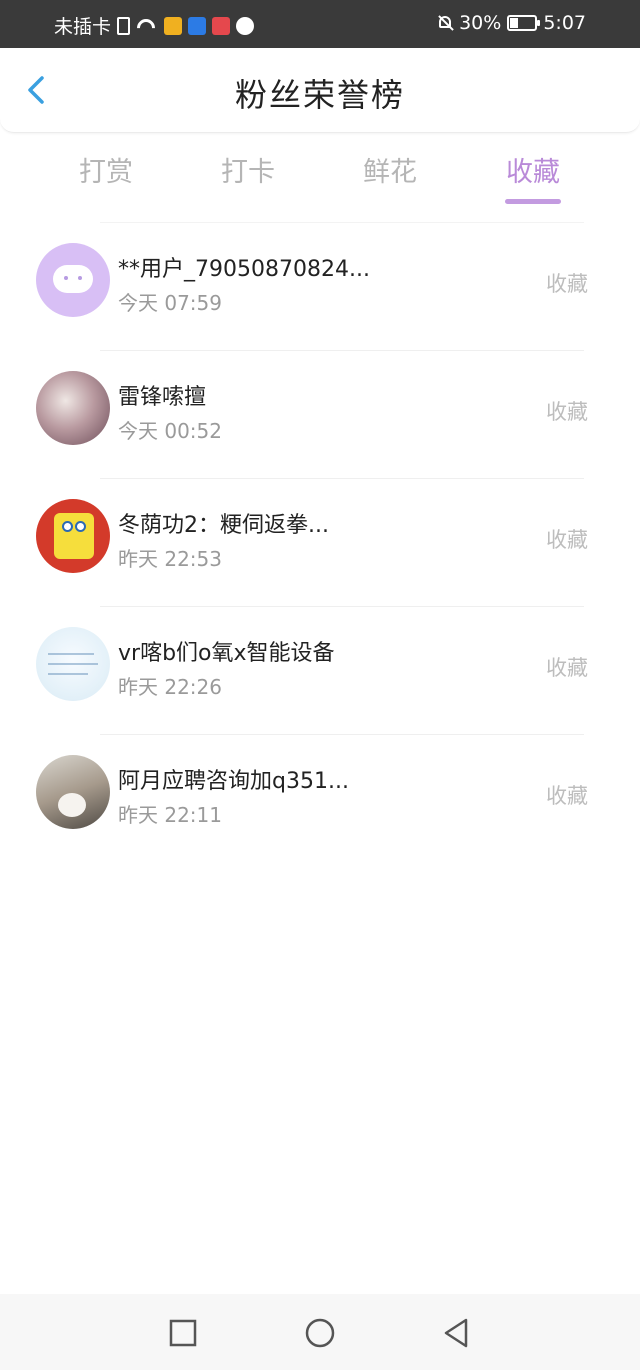  What do you see at coordinates (564, 23) in the screenshot?
I see `clock: 5:07` at bounding box center [564, 23].